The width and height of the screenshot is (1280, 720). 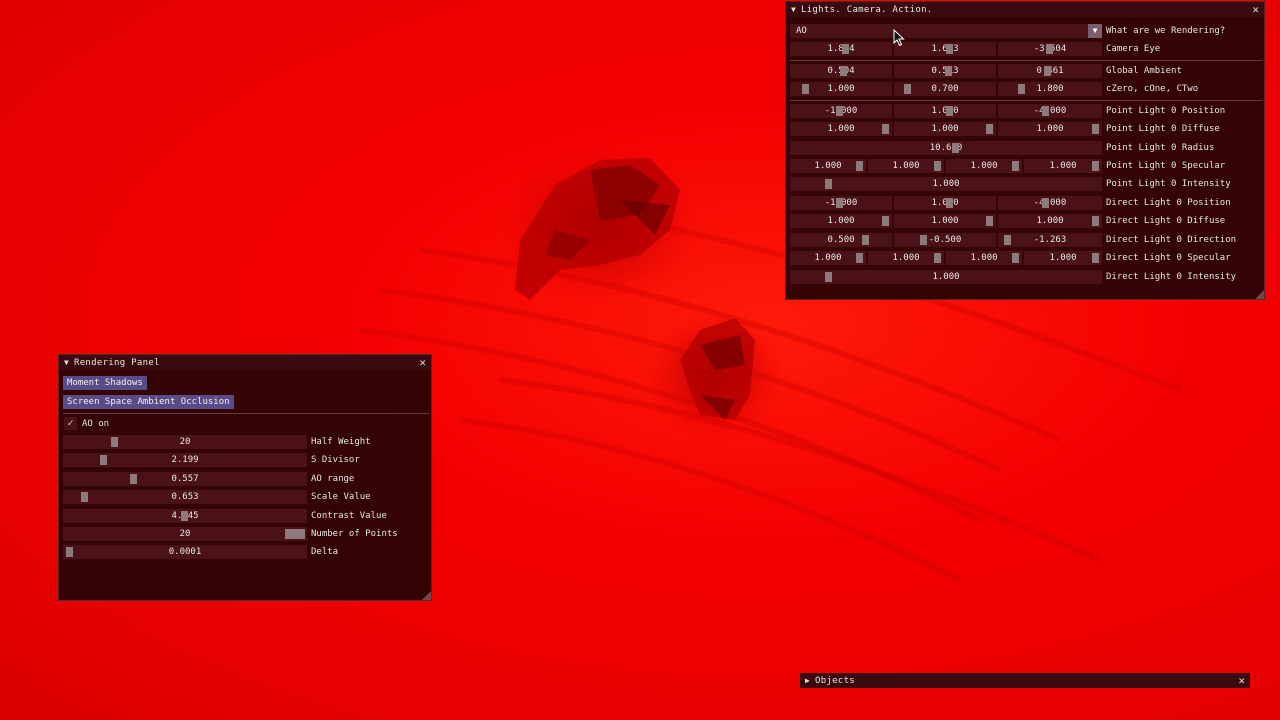 What do you see at coordinates (946, 148) in the screenshot?
I see `point-light-radius: 10.610` at bounding box center [946, 148].